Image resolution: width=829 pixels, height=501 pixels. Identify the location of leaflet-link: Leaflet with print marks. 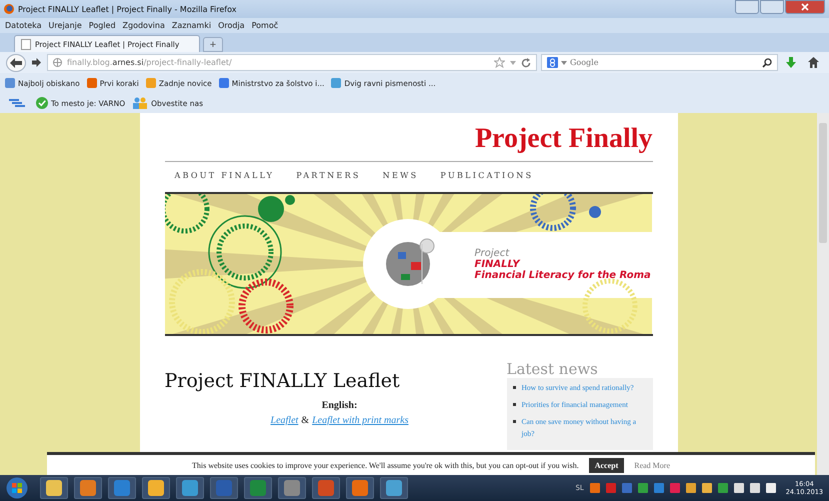
(360, 420).